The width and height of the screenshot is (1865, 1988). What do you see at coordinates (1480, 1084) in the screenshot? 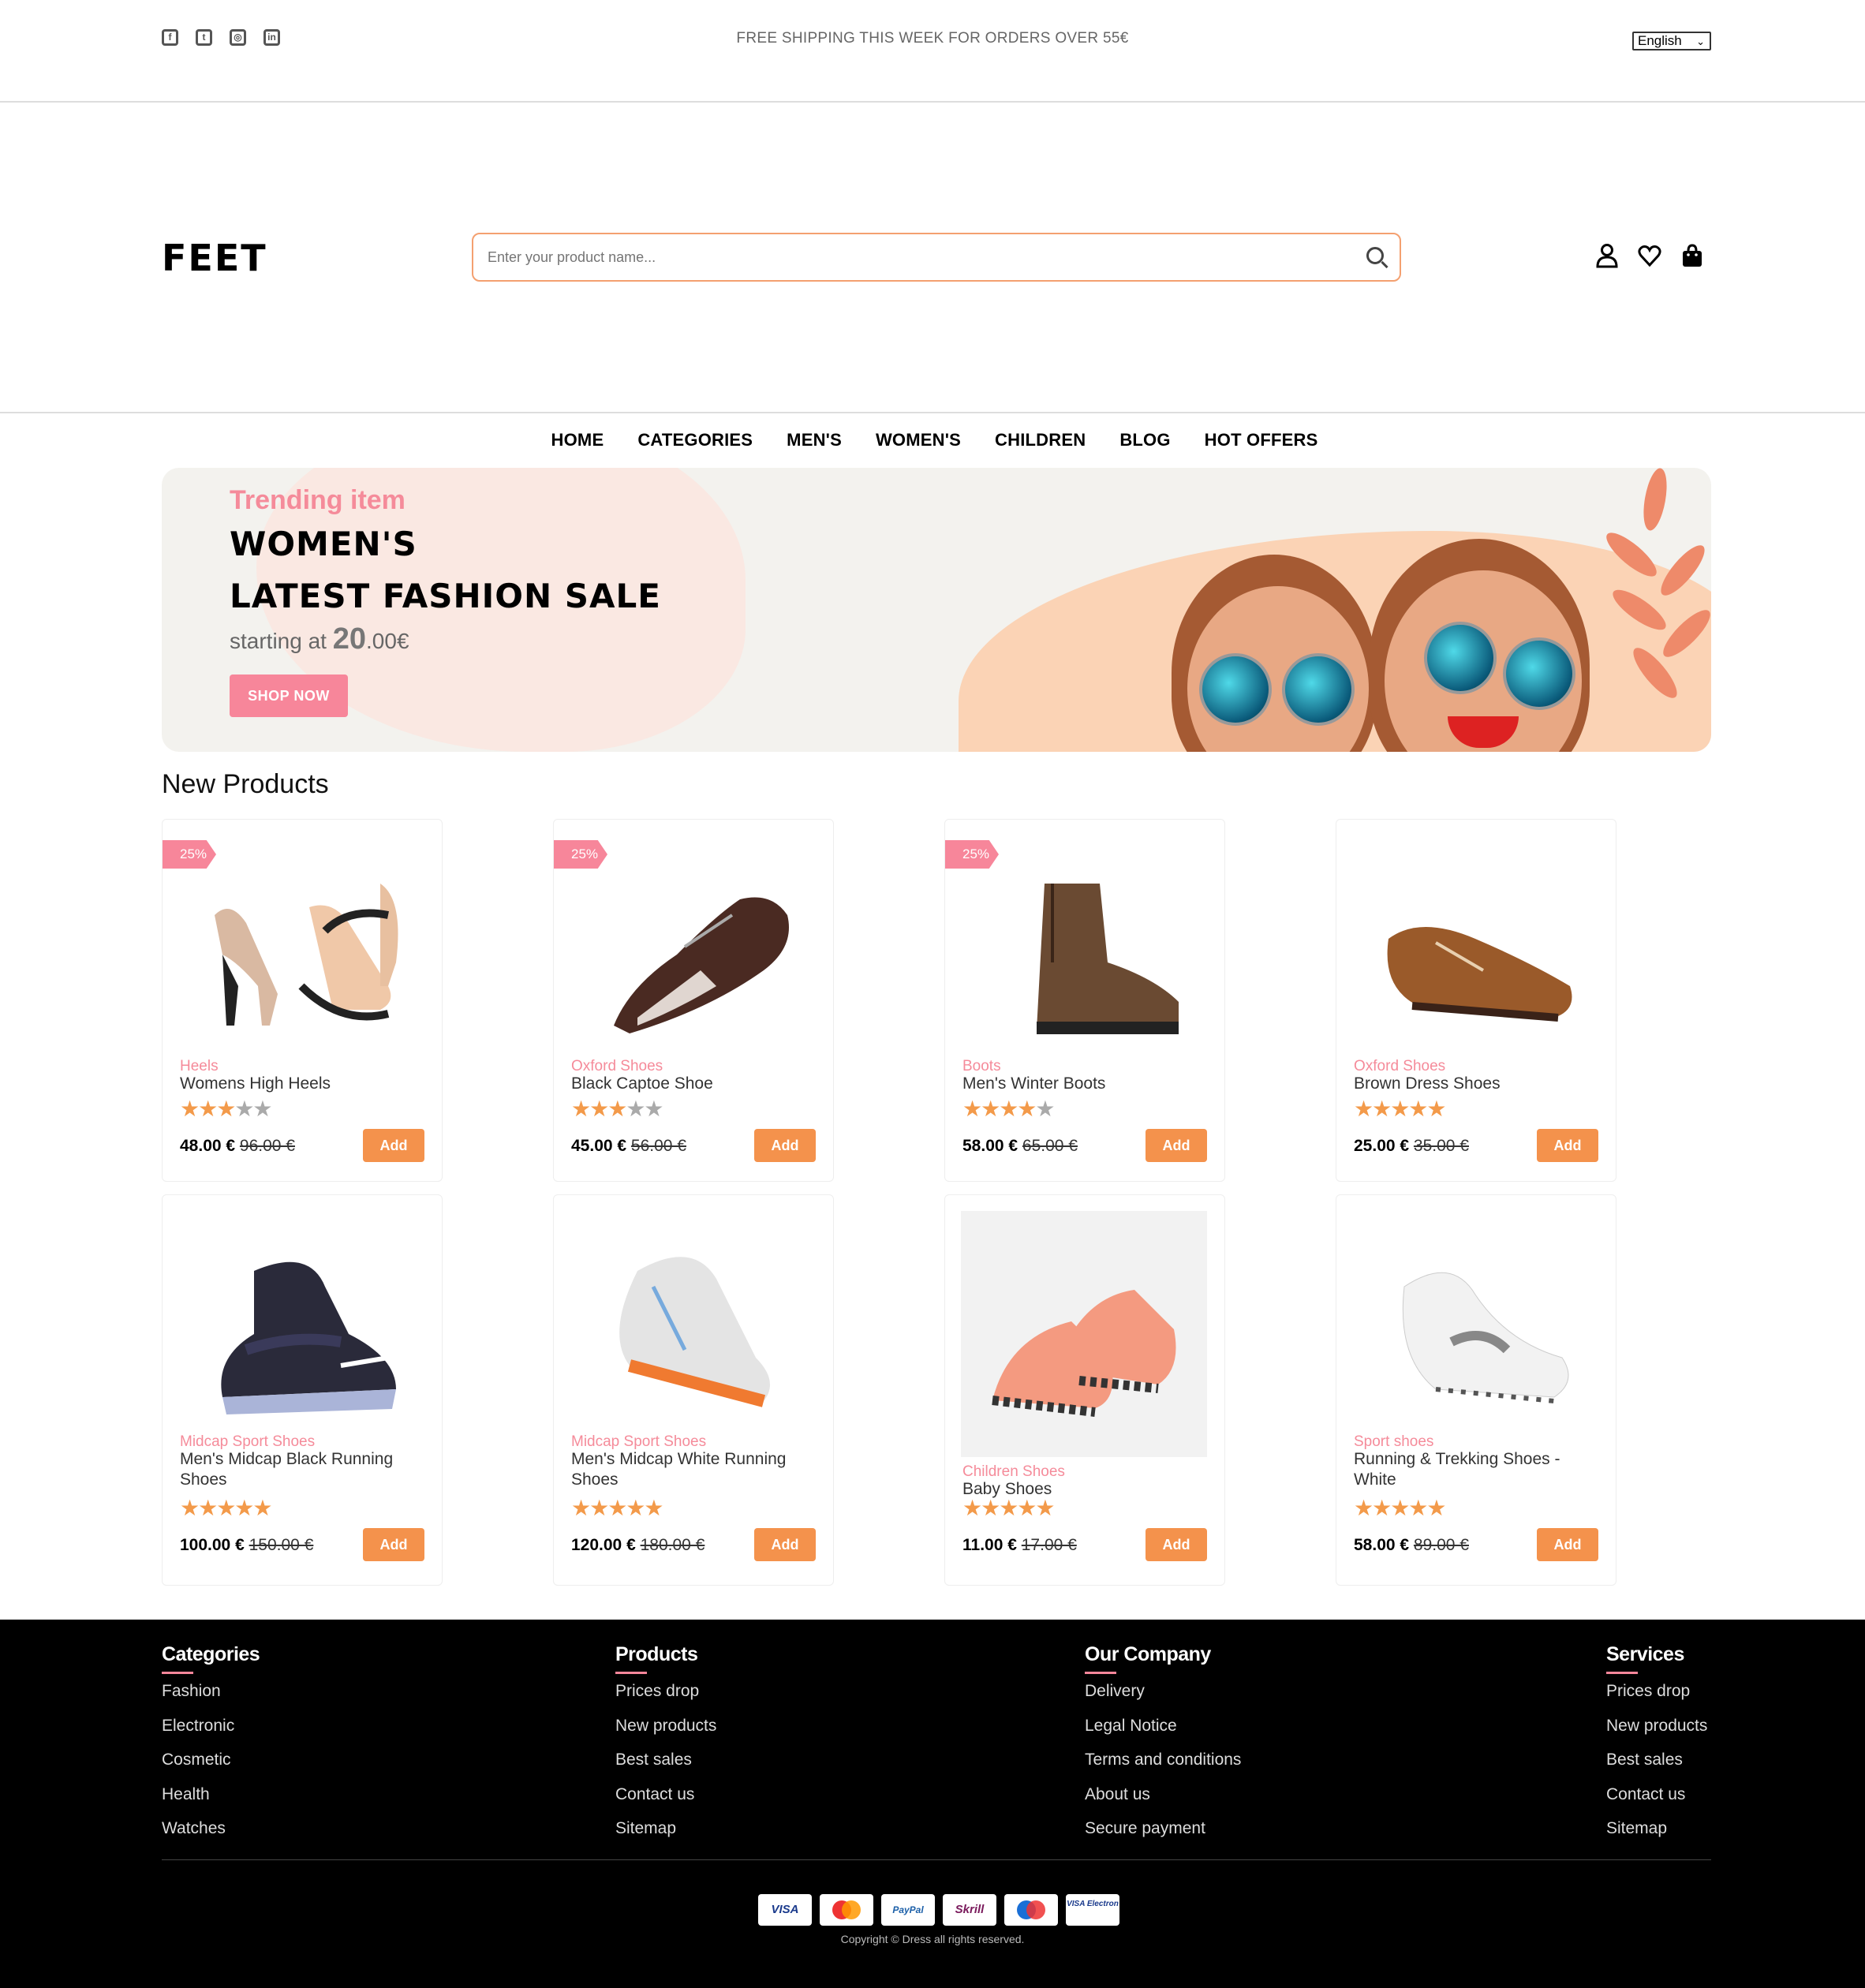
I see `product-name: Brown Dress Shoes` at bounding box center [1480, 1084].